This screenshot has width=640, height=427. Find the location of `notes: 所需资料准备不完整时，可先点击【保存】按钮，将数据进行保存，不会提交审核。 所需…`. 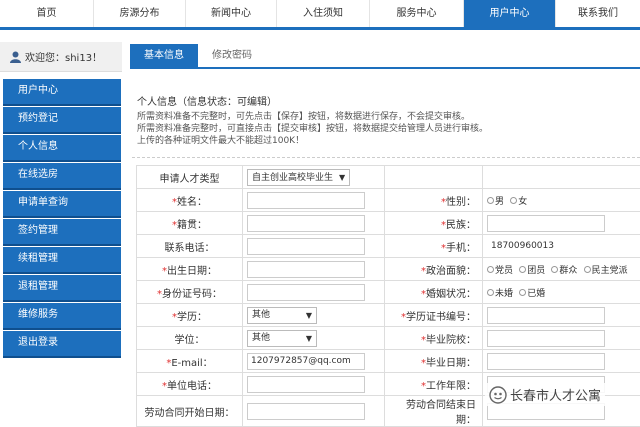

notes: 所需资料准备不完整时，可先点击【保存】按钮，将数据进行保存，不会提交审核。 所需… is located at coordinates (312, 129).